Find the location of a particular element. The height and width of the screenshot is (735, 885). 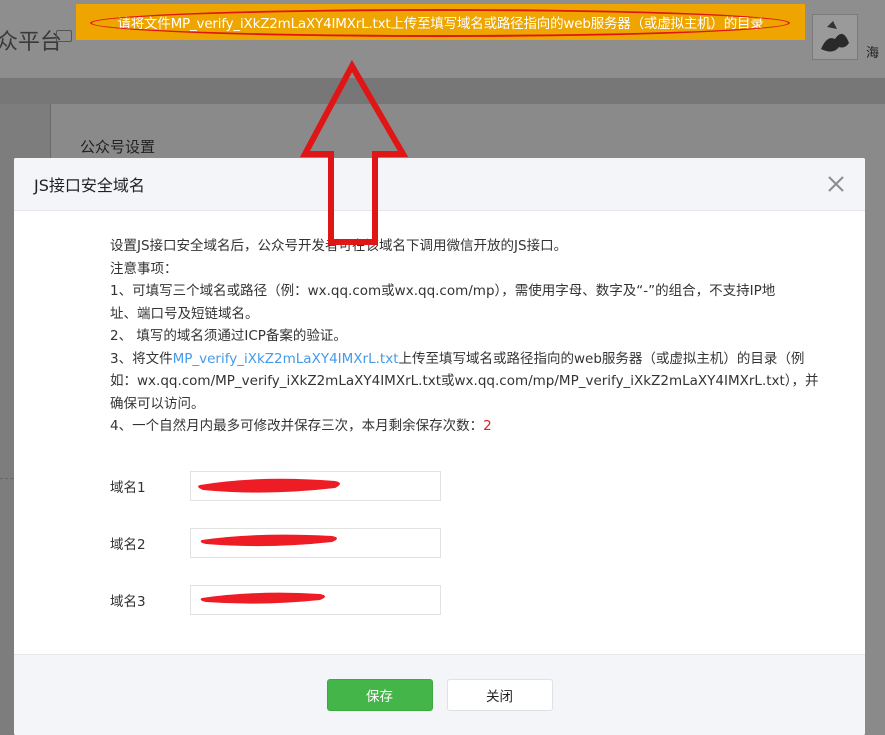

note-3-line-3: 确保可以访问。 is located at coordinates (157, 403).